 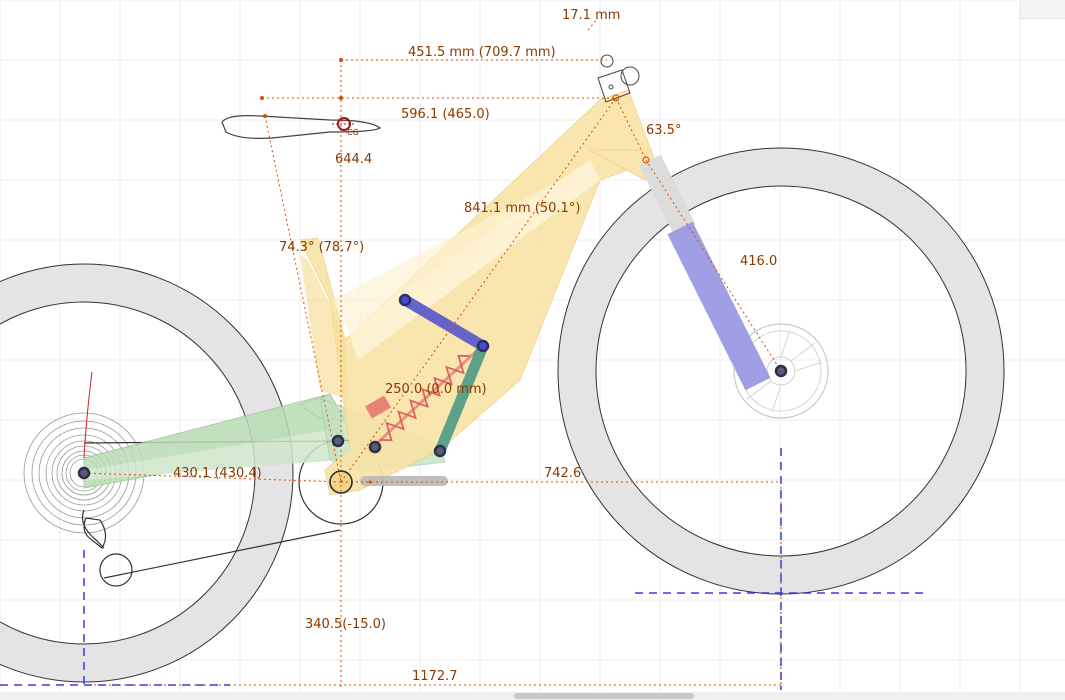 What do you see at coordinates (562, 473) in the screenshot?
I see `front-center-label: 742.6` at bounding box center [562, 473].